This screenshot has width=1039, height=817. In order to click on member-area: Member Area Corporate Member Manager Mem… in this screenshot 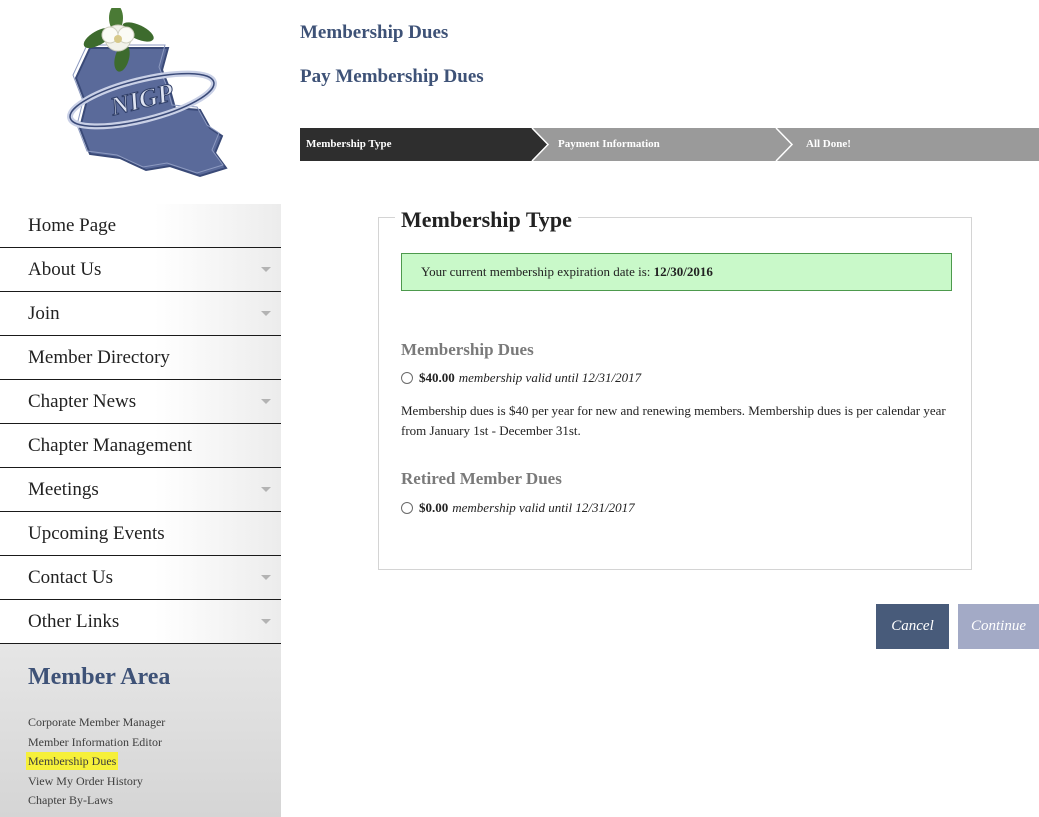, I will do `click(140, 730)`.